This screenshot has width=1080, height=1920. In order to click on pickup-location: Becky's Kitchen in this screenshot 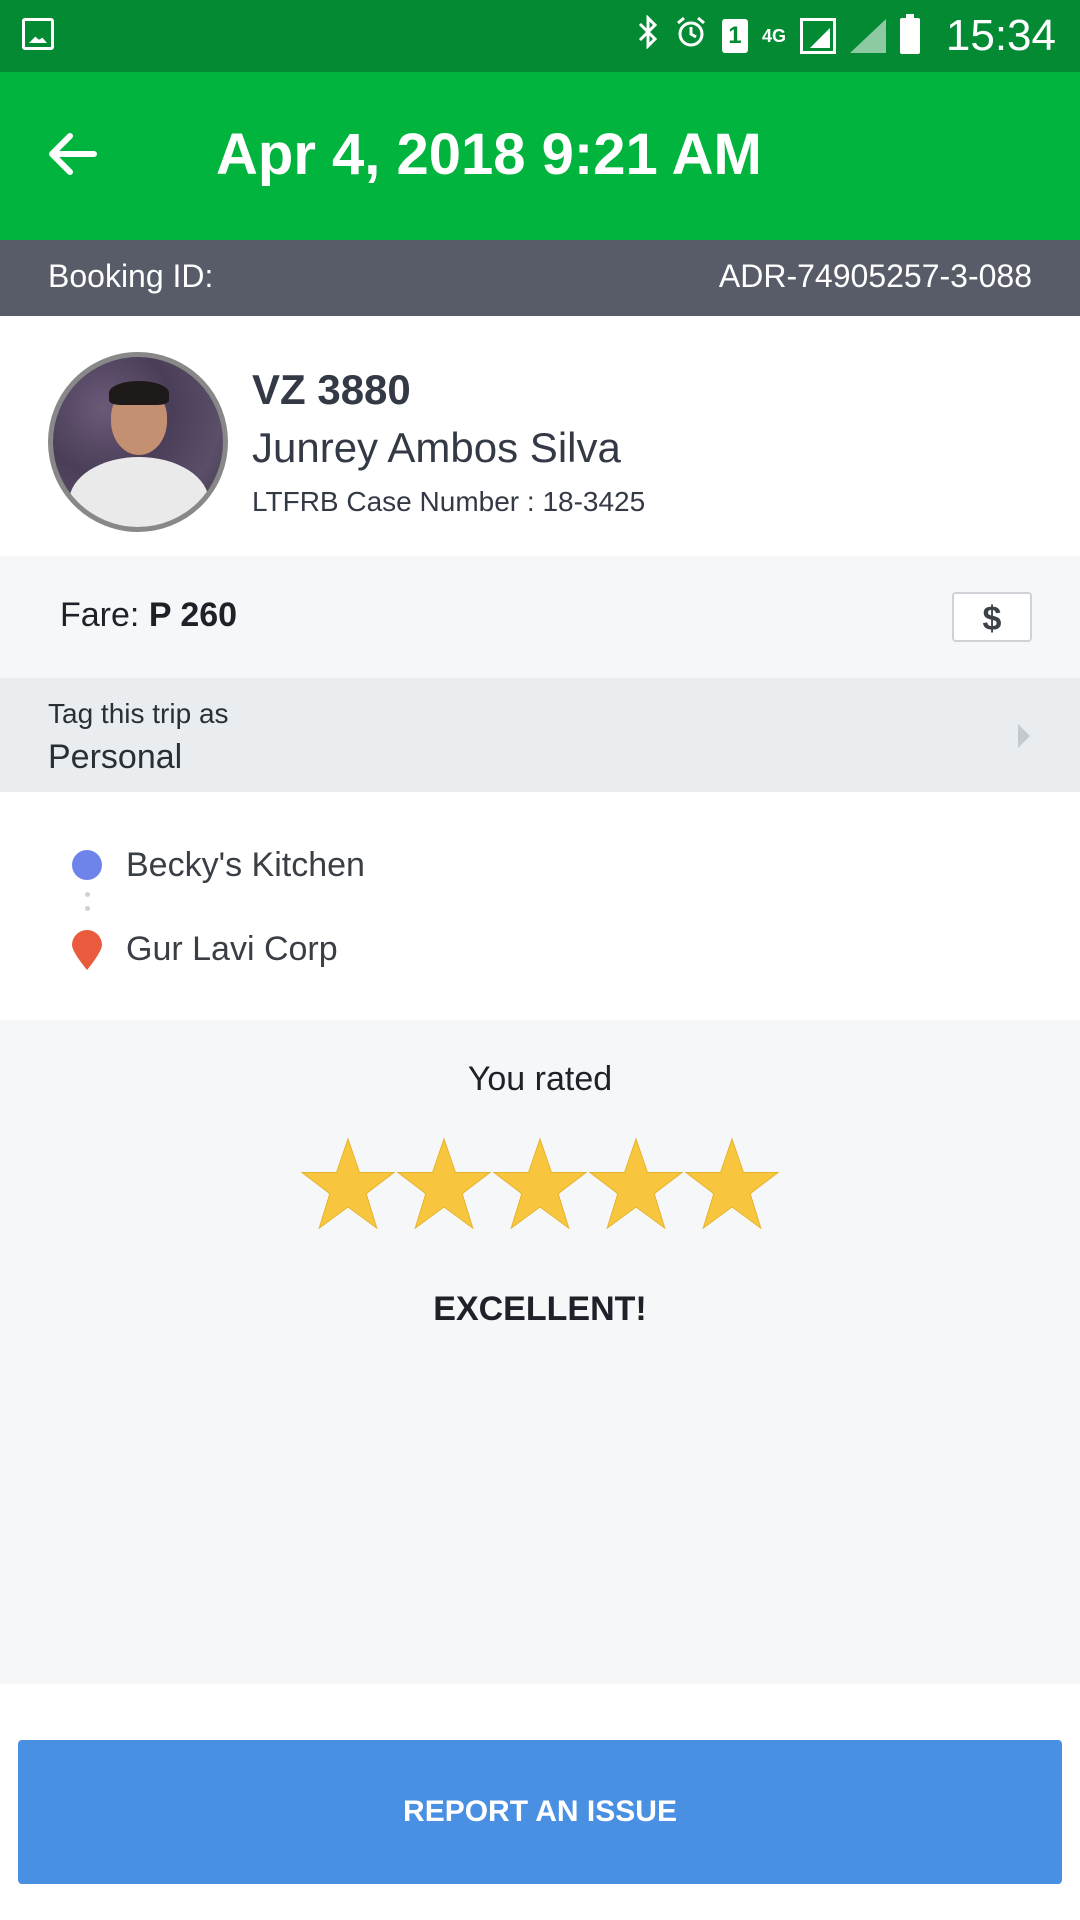, I will do `click(245, 865)`.